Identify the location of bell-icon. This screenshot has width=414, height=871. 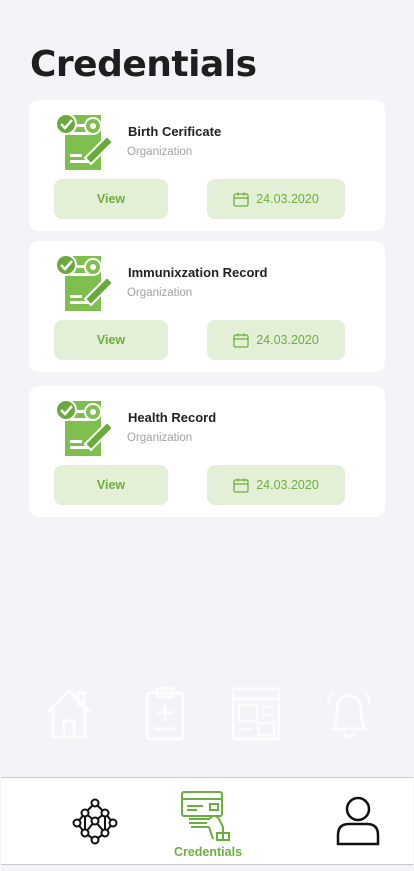
(349, 714).